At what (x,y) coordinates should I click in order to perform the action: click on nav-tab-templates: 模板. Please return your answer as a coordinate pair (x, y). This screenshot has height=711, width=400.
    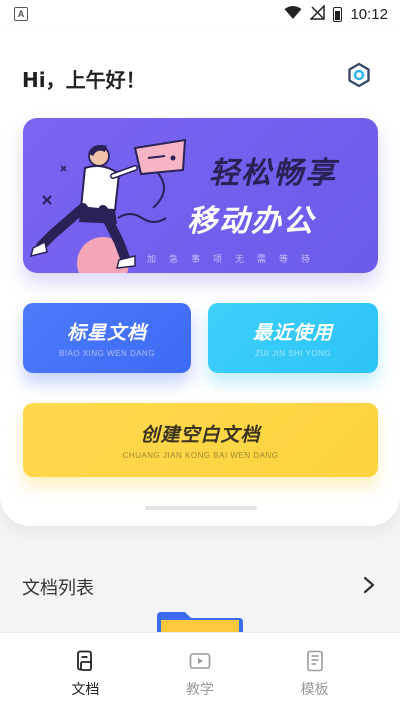
    Looking at the image, I should click on (315, 666).